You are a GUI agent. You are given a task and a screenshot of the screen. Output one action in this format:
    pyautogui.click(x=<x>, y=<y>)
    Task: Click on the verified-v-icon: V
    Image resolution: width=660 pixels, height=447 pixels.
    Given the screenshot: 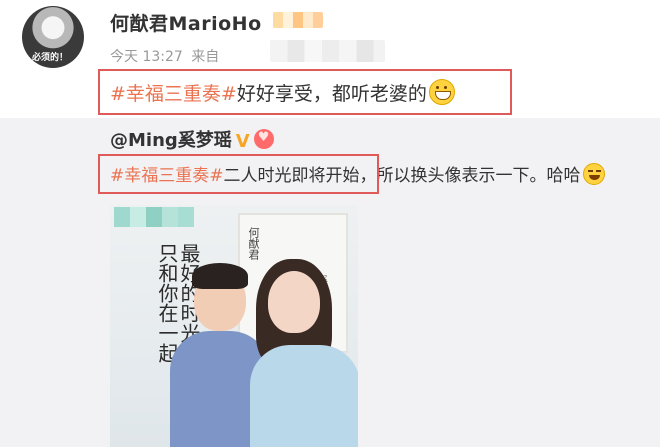 What is the action you would take?
    pyautogui.click(x=242, y=141)
    